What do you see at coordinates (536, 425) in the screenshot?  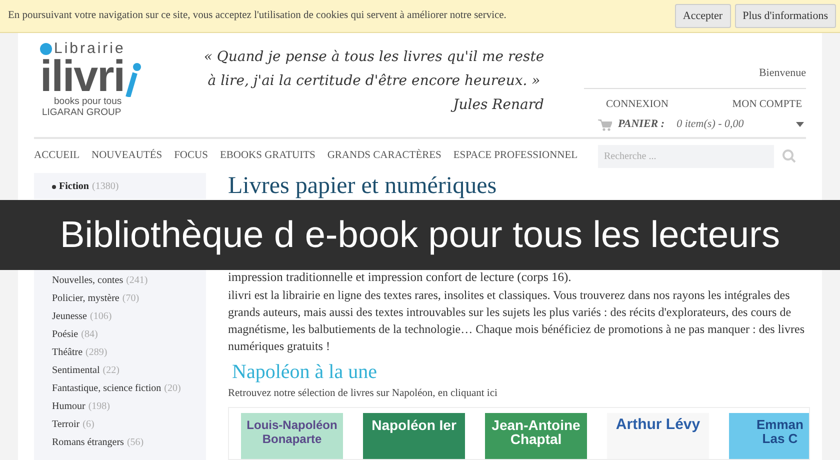 I see `book-title: Jean-Antoine` at bounding box center [536, 425].